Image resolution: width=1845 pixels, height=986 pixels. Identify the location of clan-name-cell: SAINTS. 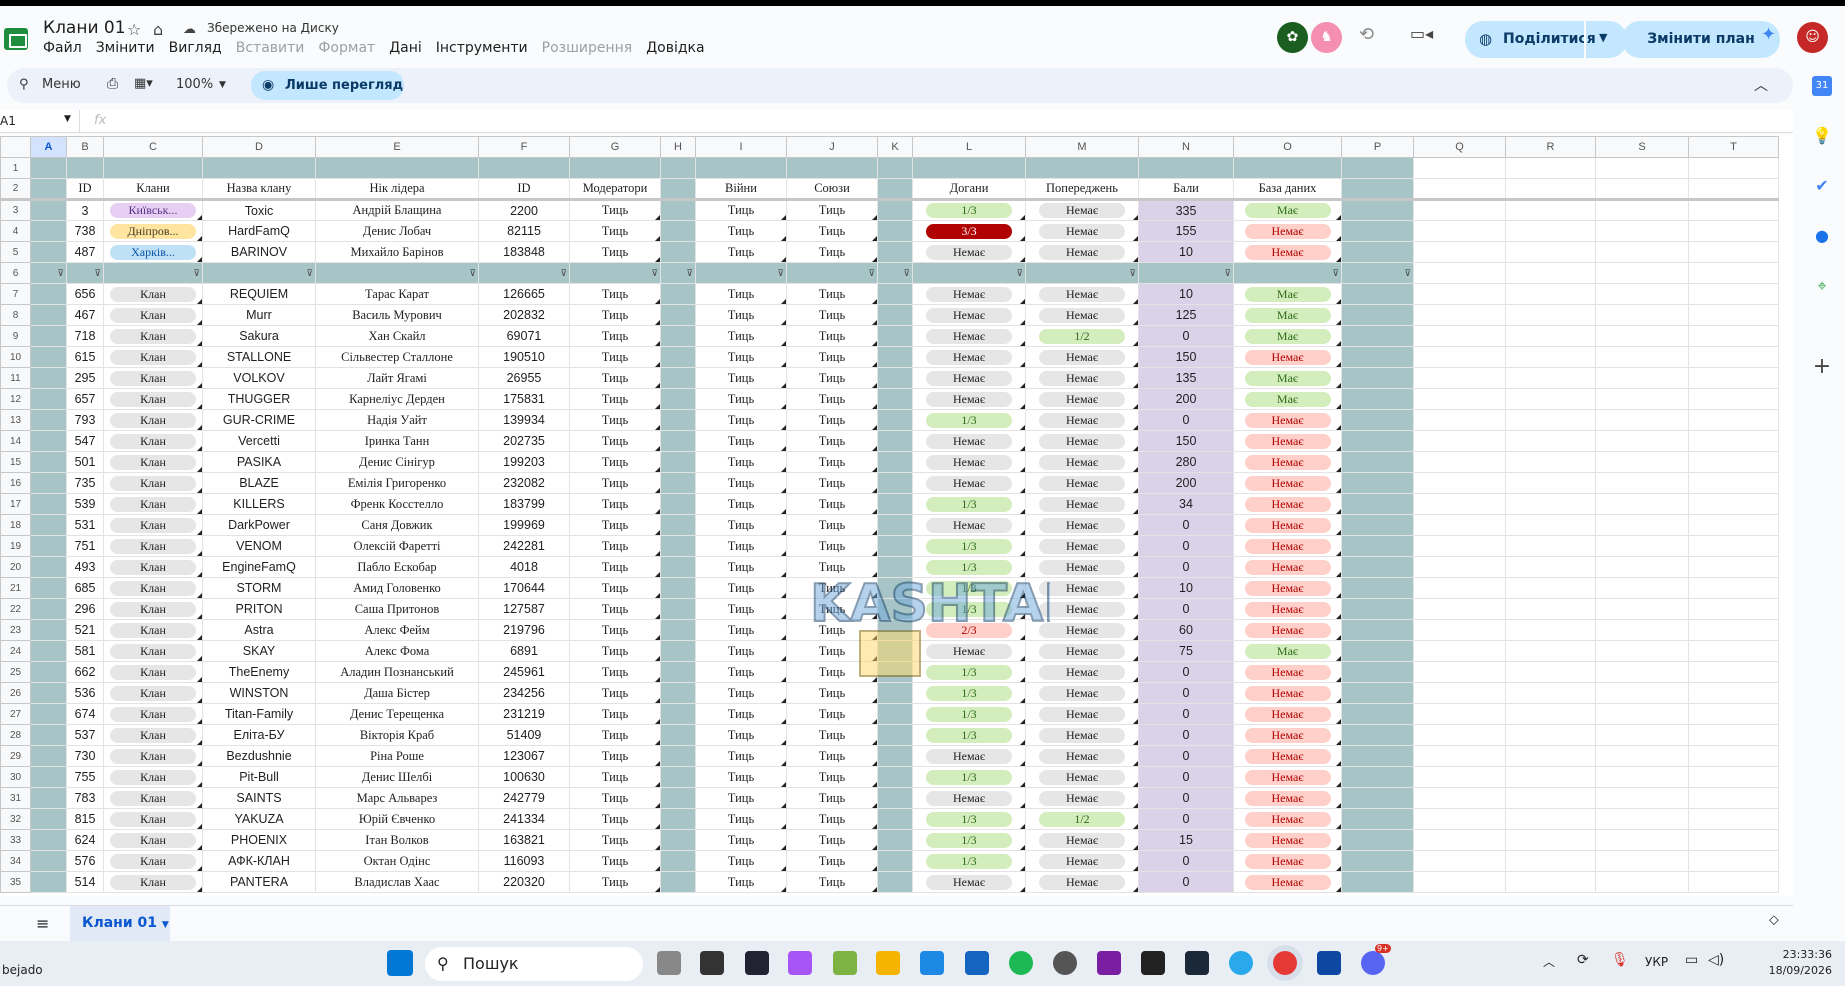
(259, 798).